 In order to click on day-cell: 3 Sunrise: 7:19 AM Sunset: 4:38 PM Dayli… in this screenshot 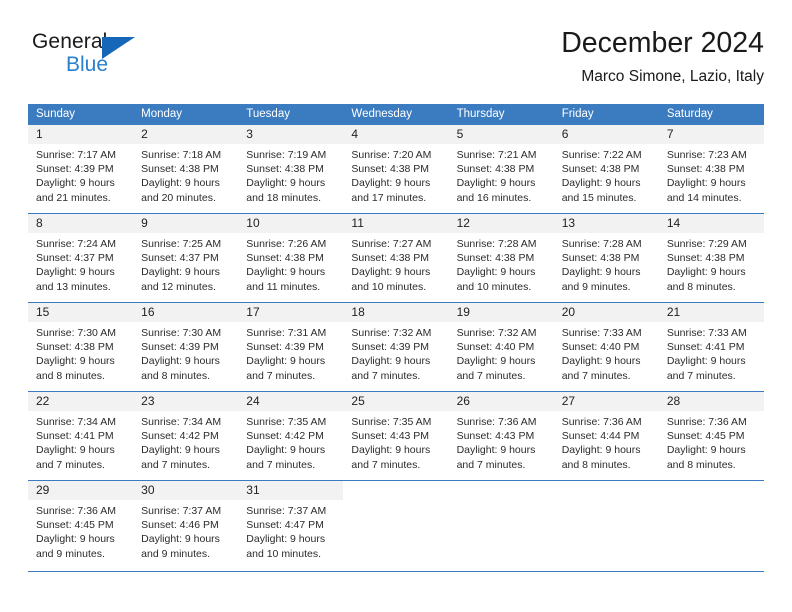, I will do `click(291, 169)`.